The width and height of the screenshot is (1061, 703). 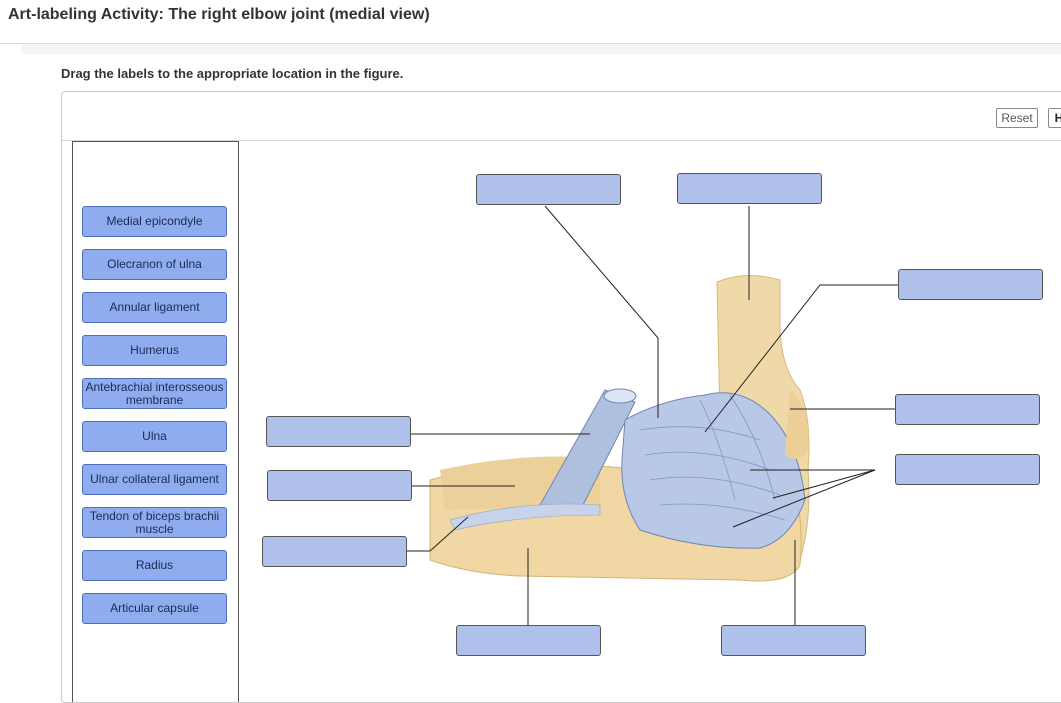 What do you see at coordinates (749, 188) in the screenshot?
I see `drop-target-top-right` at bounding box center [749, 188].